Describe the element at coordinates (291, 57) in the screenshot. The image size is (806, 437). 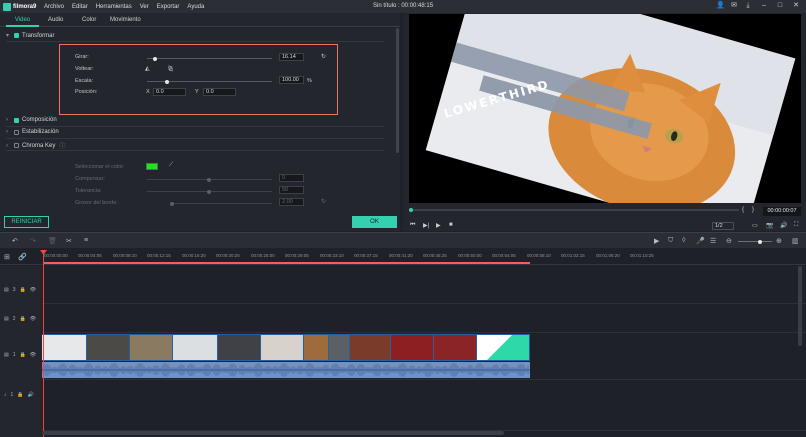
I see `rotate-value: 16.14` at that location.